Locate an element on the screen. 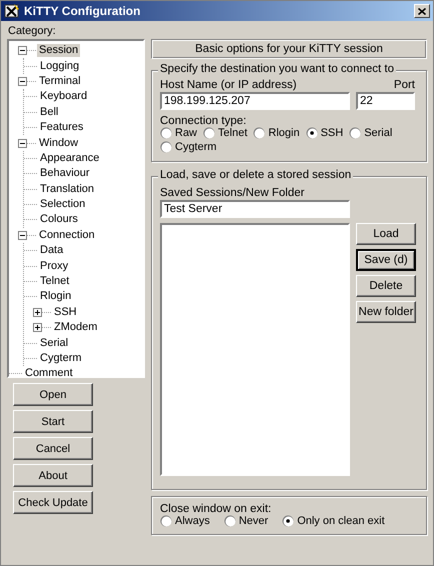 The height and width of the screenshot is (566, 434). radio-label: Cygterm is located at coordinates (196, 147).